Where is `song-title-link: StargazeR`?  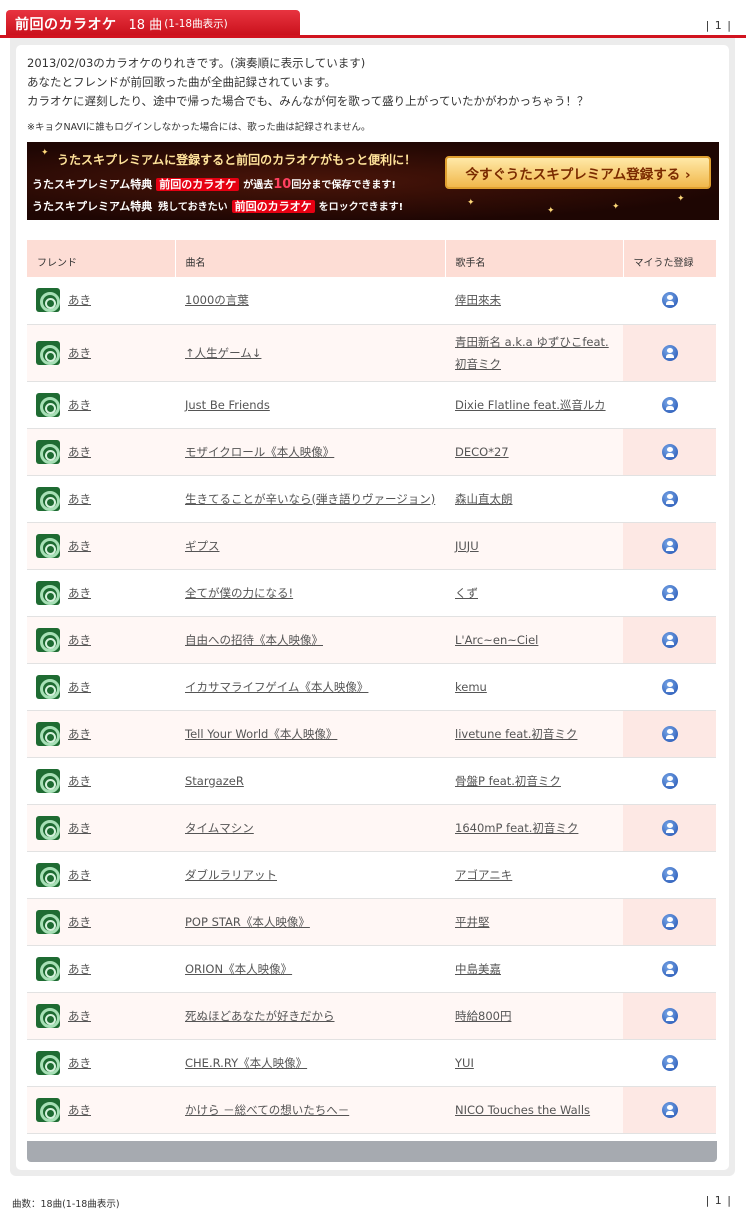 song-title-link: StargazeR is located at coordinates (214, 781).